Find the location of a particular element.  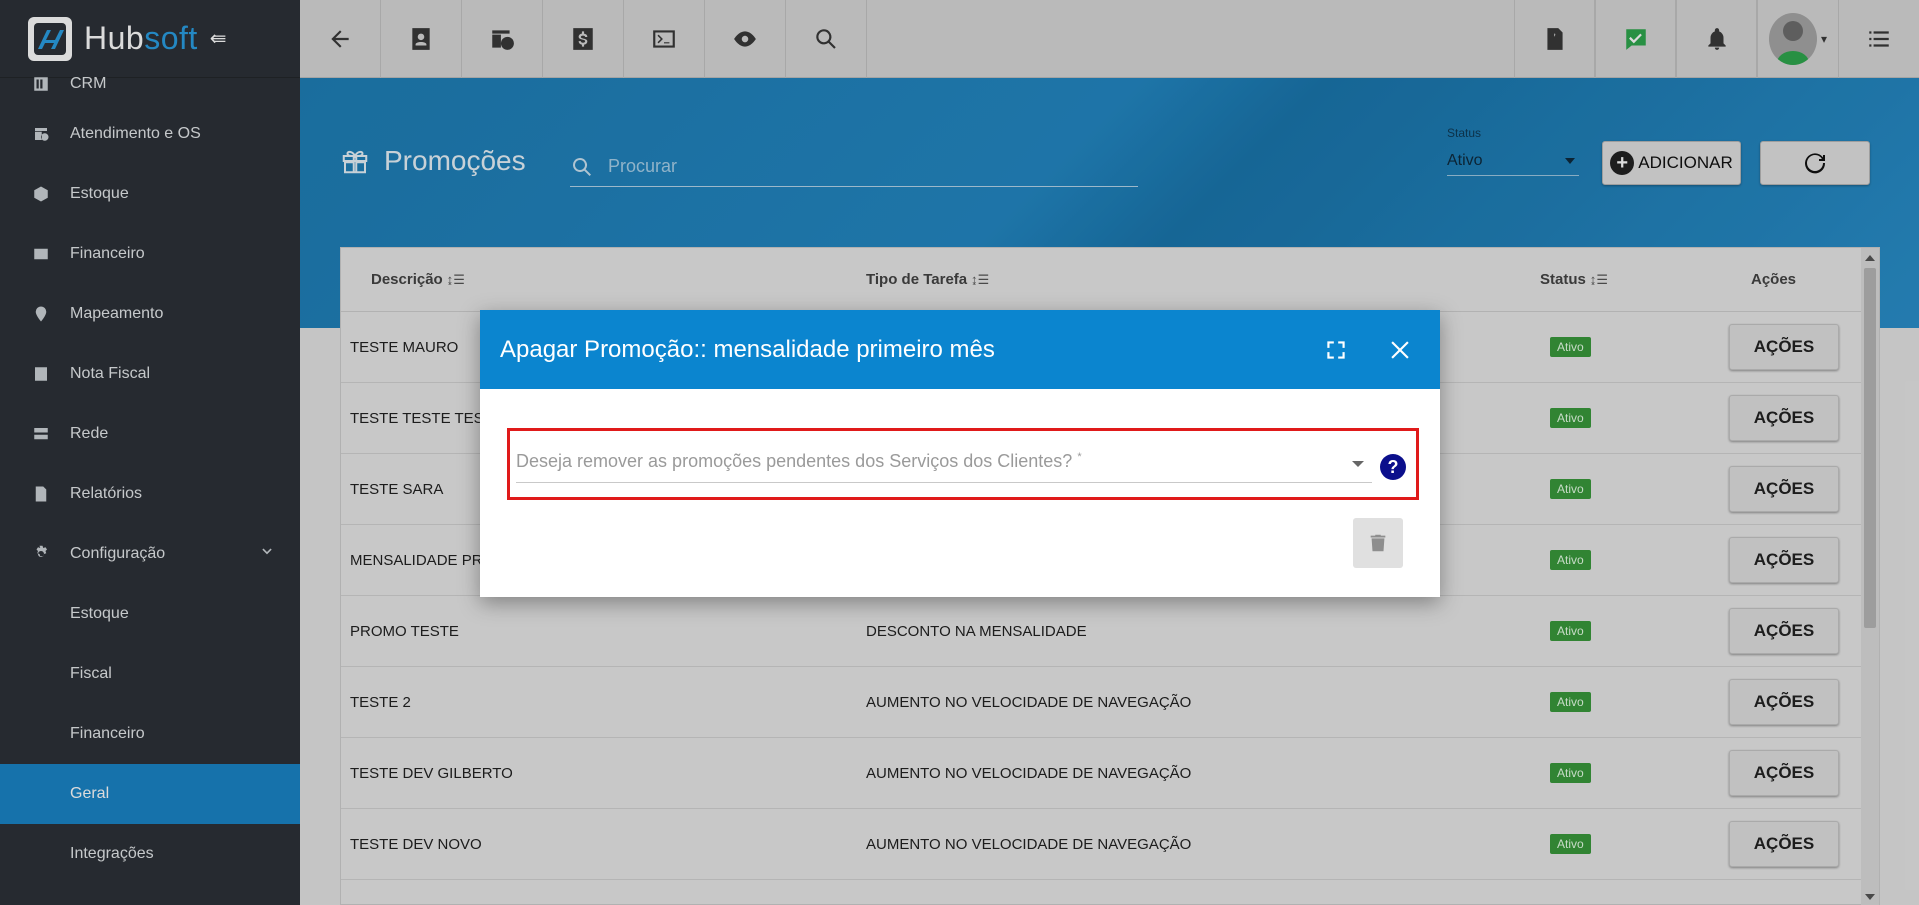

close-button is located at coordinates (1400, 350).